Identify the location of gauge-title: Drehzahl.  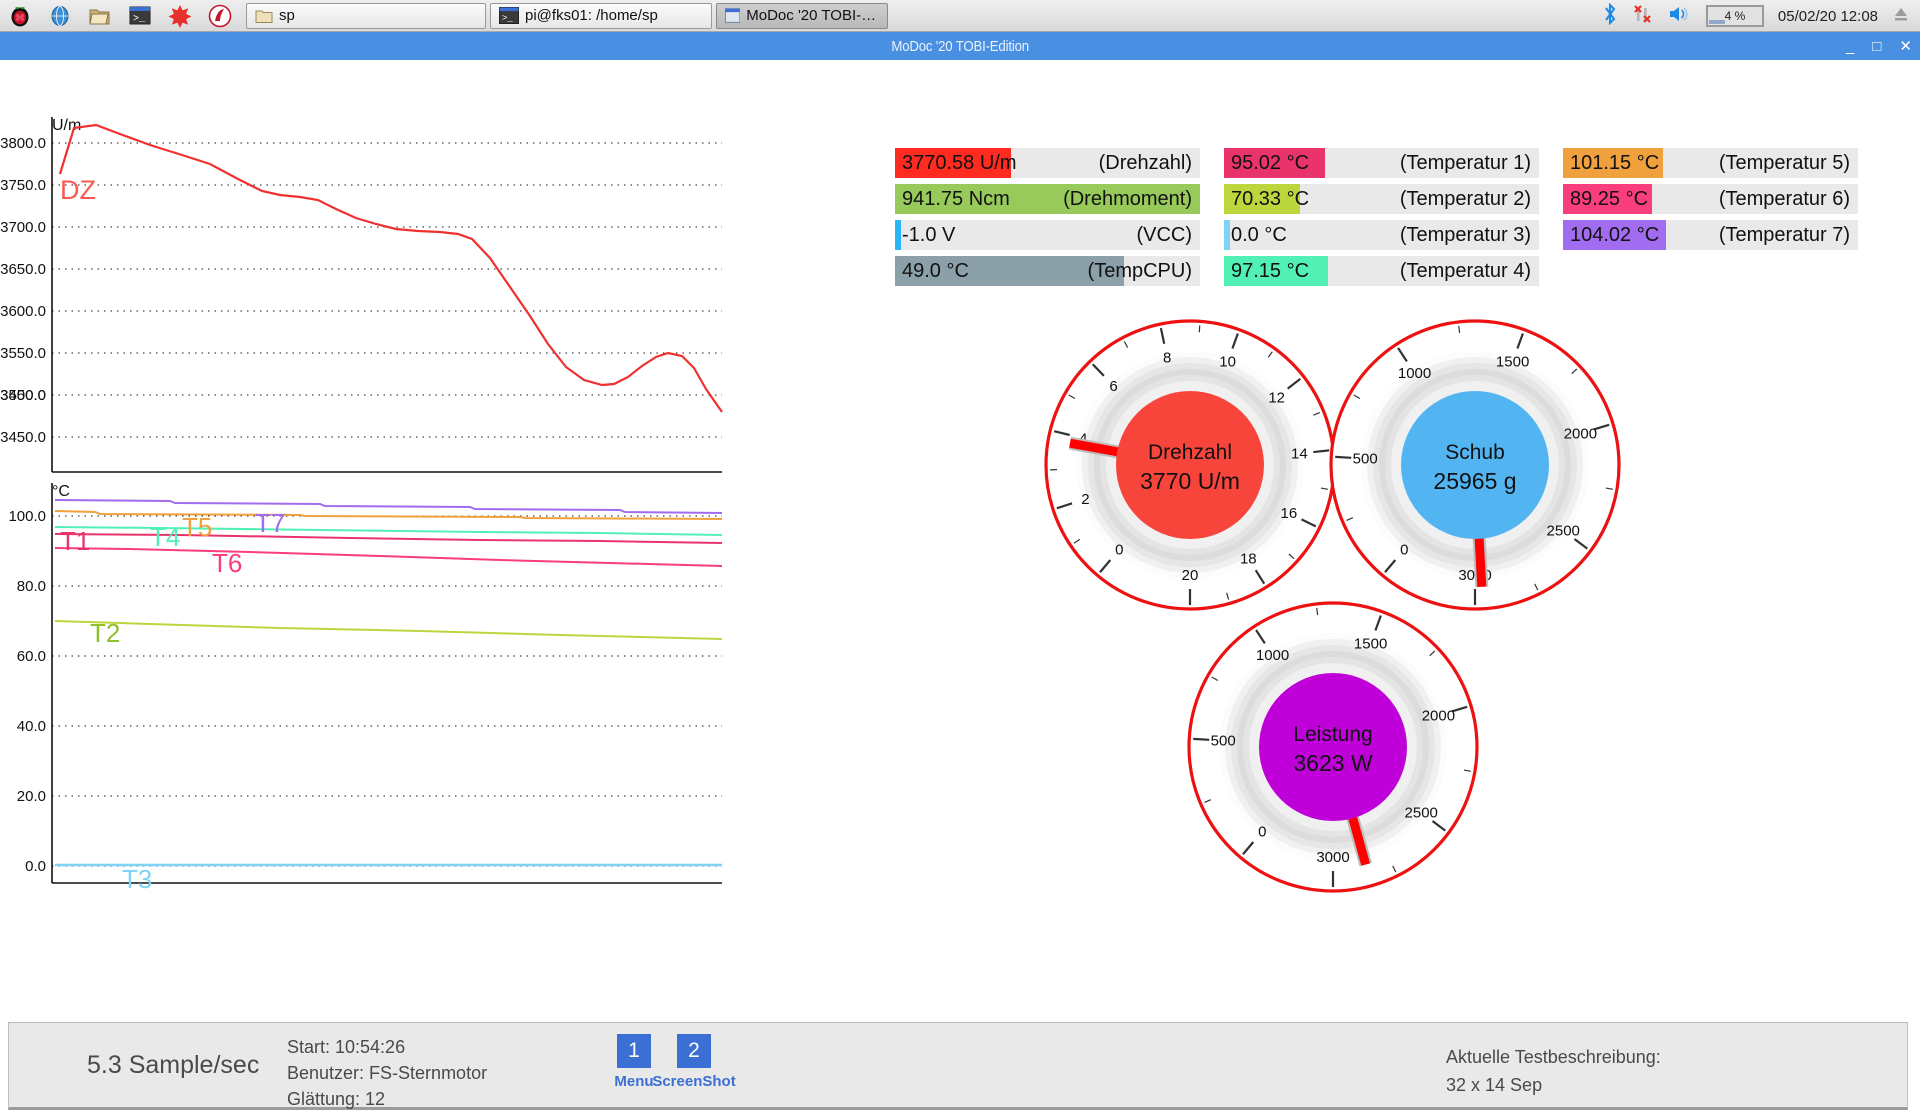
(1190, 452).